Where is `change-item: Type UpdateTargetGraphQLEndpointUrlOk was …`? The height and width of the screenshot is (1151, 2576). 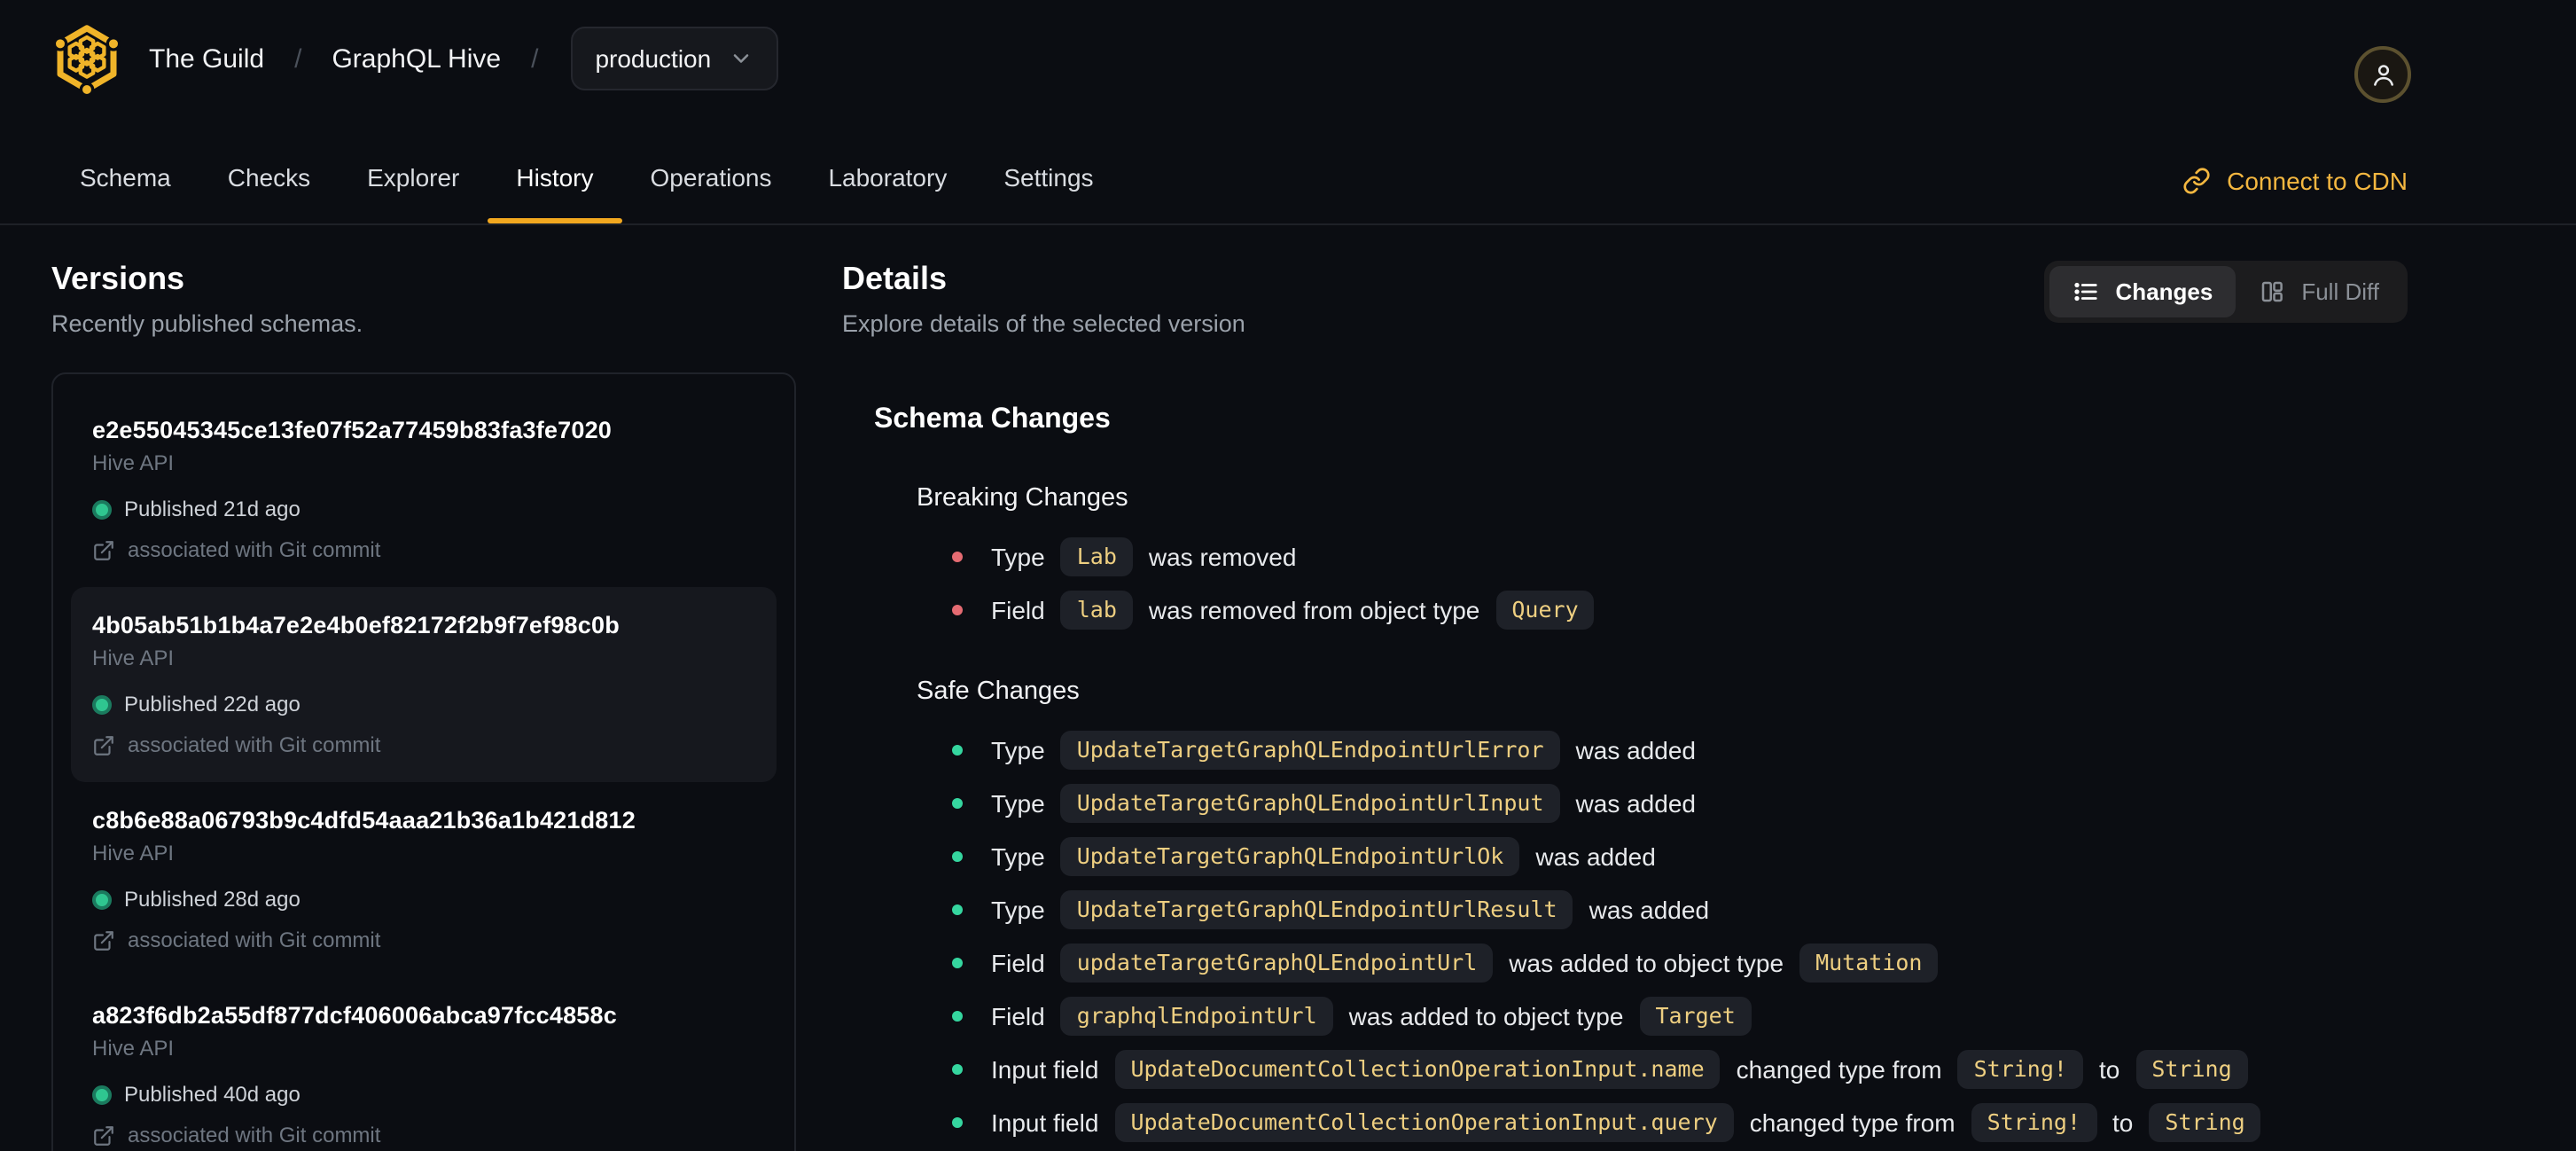
change-item: Type UpdateTargetGraphQLEndpointUrlOk was … is located at coordinates (1680, 856).